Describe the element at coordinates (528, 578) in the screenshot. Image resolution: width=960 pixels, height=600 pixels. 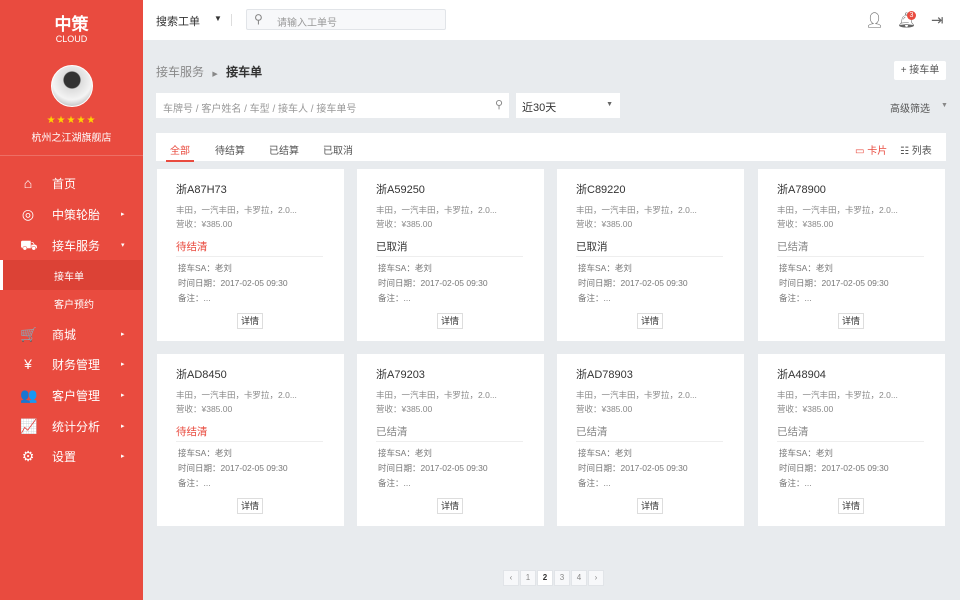
I see `page-1: 1` at that location.